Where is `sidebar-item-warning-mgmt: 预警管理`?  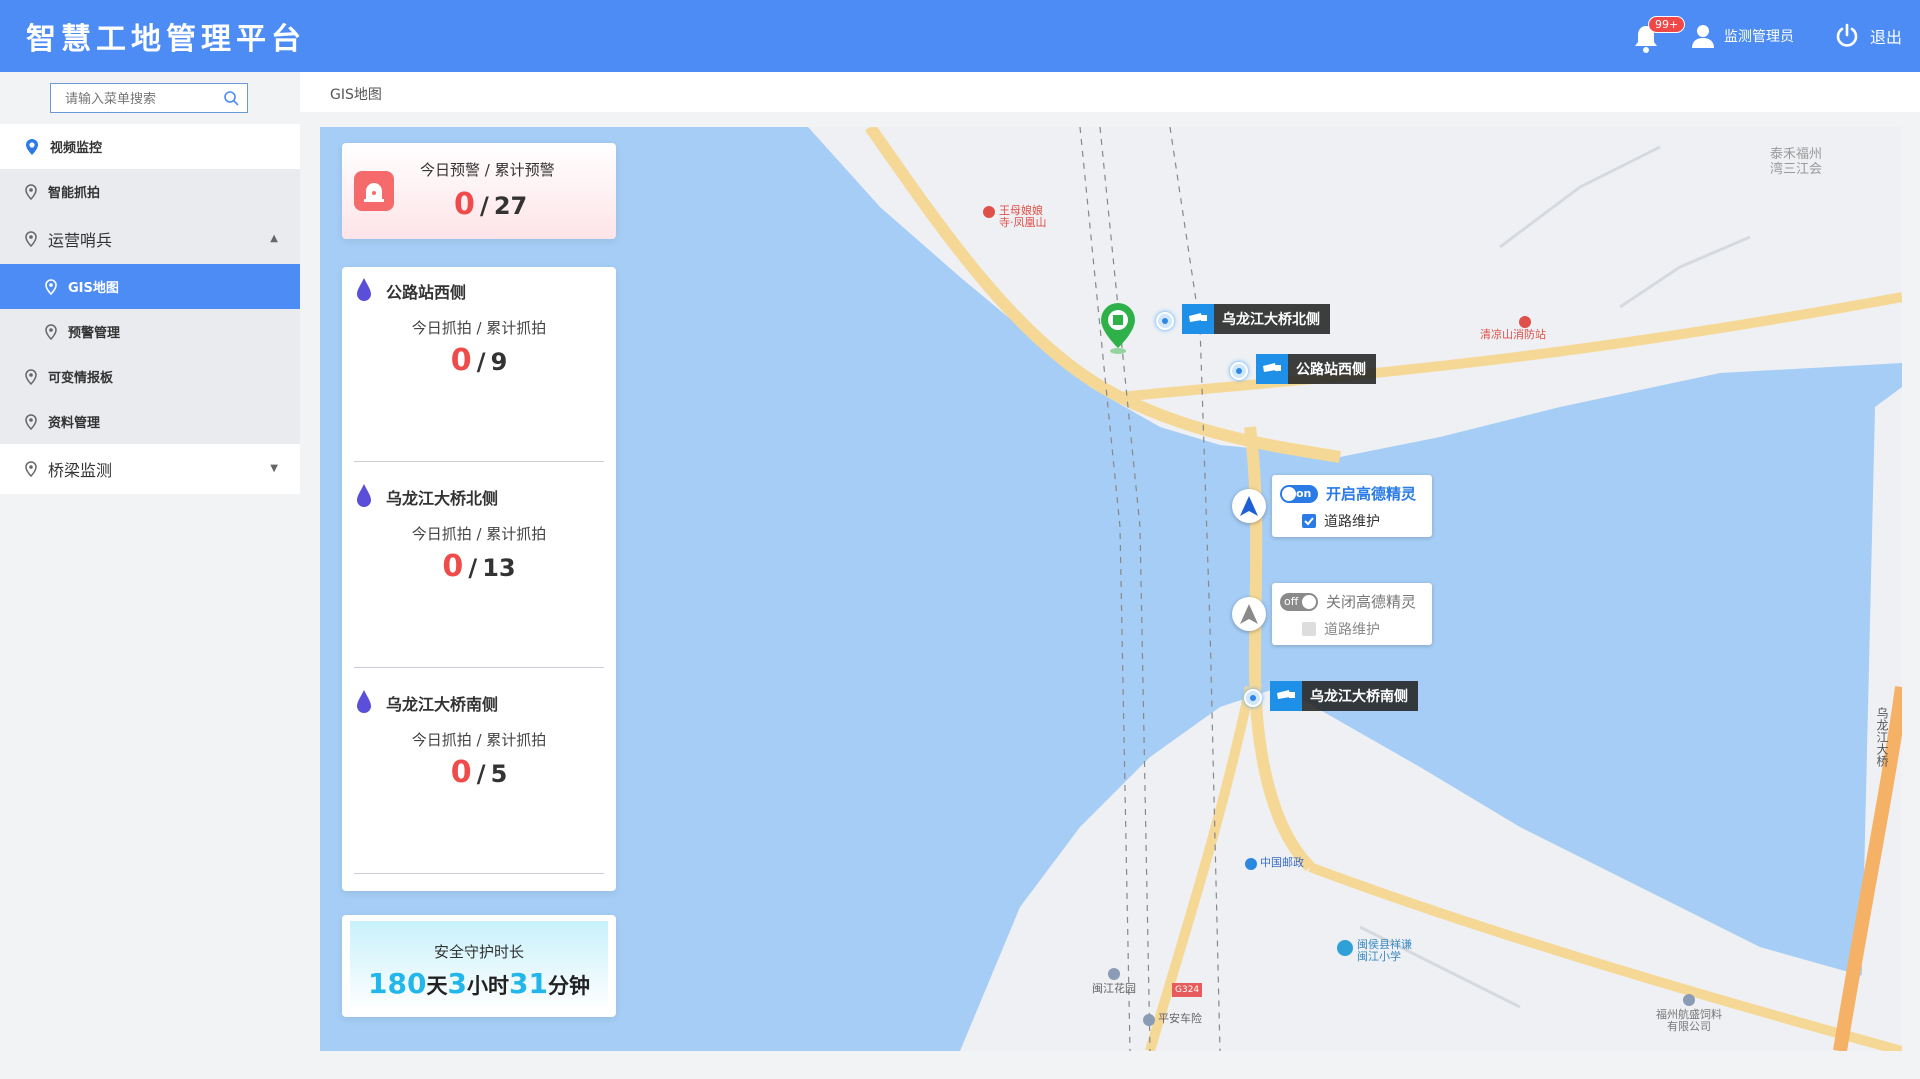 sidebar-item-warning-mgmt: 预警管理 is located at coordinates (150, 331).